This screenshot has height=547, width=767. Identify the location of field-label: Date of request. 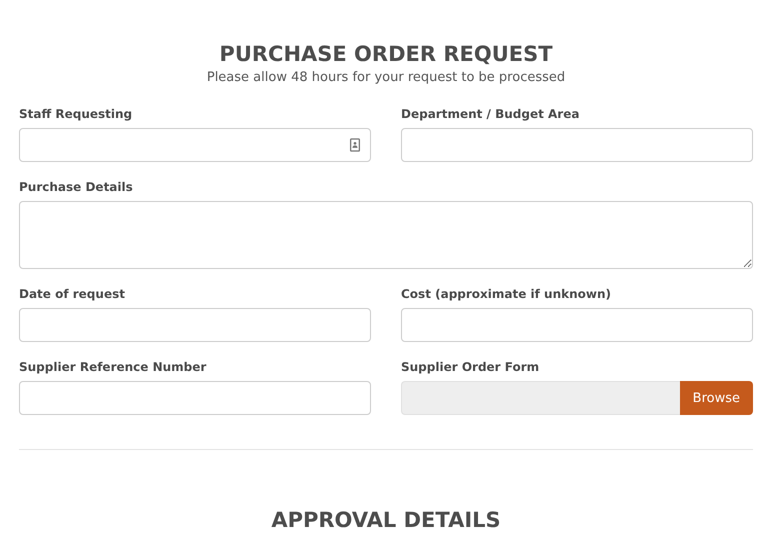
(72, 294).